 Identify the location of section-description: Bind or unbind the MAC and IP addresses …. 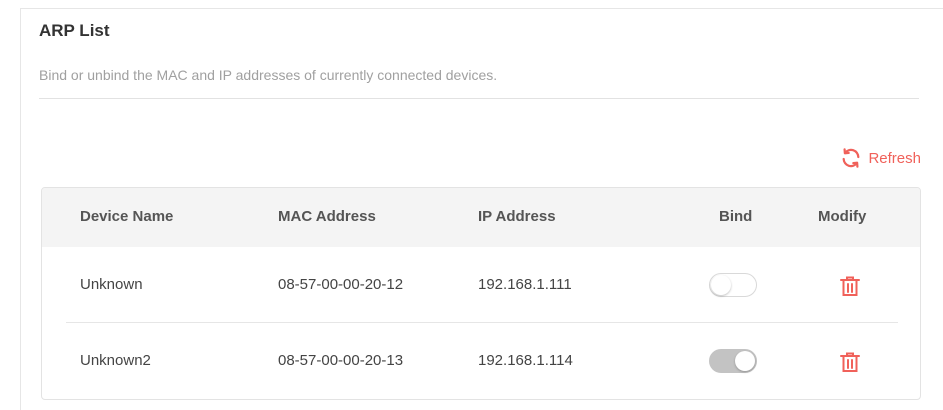
(268, 75).